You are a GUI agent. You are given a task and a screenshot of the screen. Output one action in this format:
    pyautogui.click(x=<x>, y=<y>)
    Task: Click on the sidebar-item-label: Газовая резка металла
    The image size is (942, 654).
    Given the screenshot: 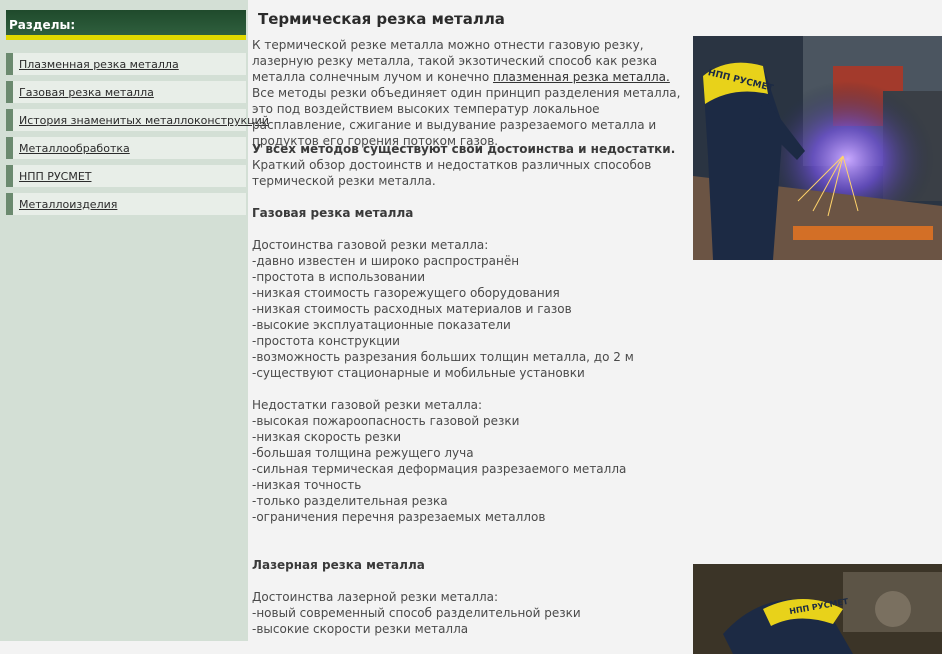 What is the action you would take?
    pyautogui.click(x=86, y=92)
    